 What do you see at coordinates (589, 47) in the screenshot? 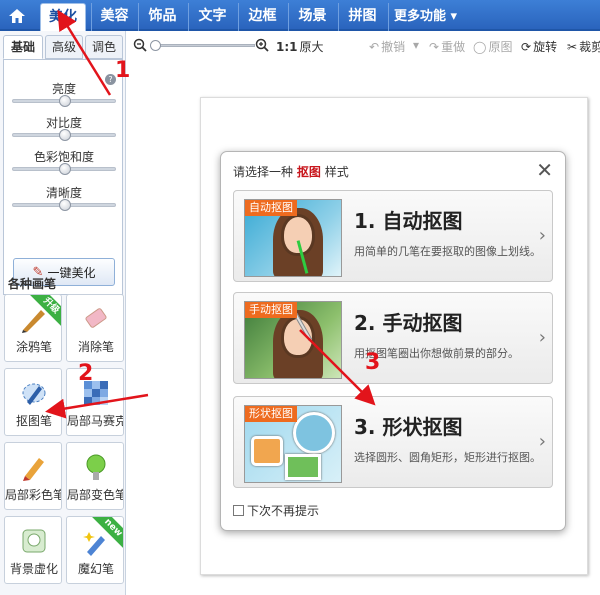
I see `crop-label: 裁剪` at bounding box center [589, 47].